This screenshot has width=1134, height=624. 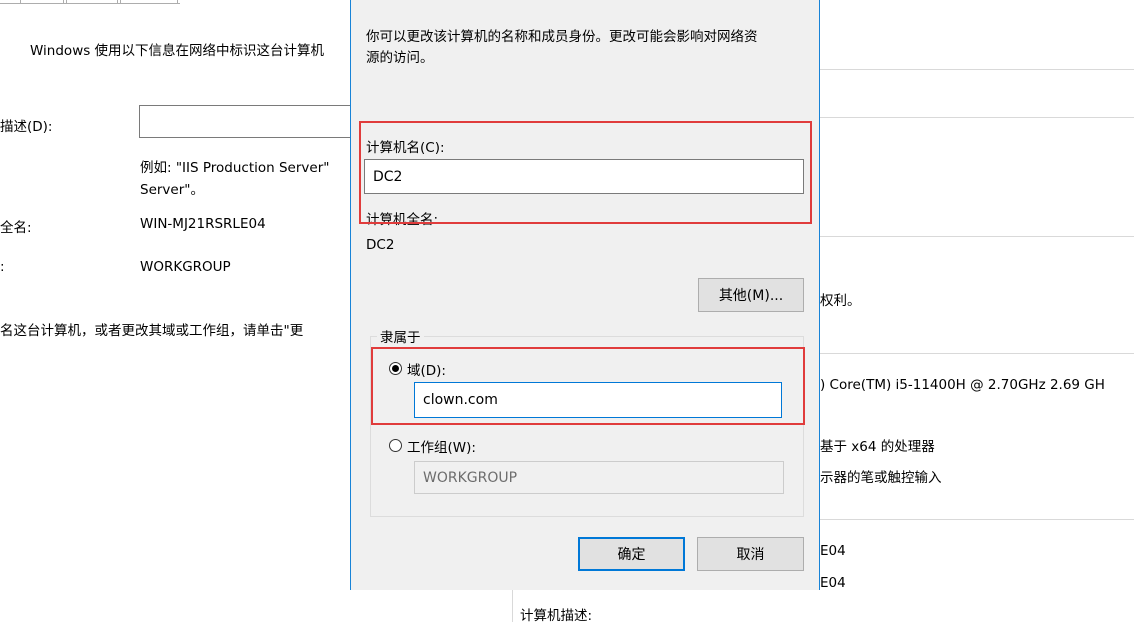 I want to click on rights-text: 权利。, so click(x=840, y=301).